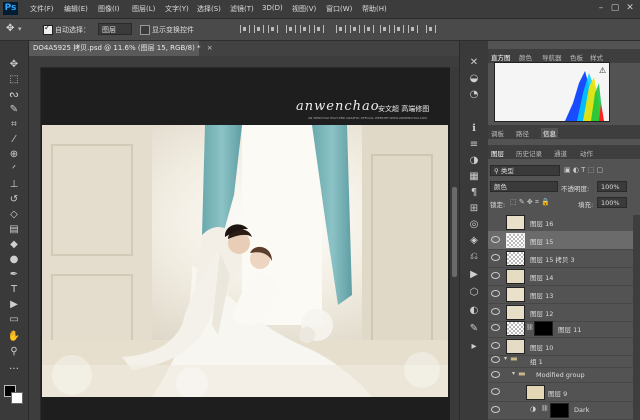 This screenshot has width=640, height=420. Describe the element at coordinates (17, 398) in the screenshot. I see `background-color-swatch` at that location.